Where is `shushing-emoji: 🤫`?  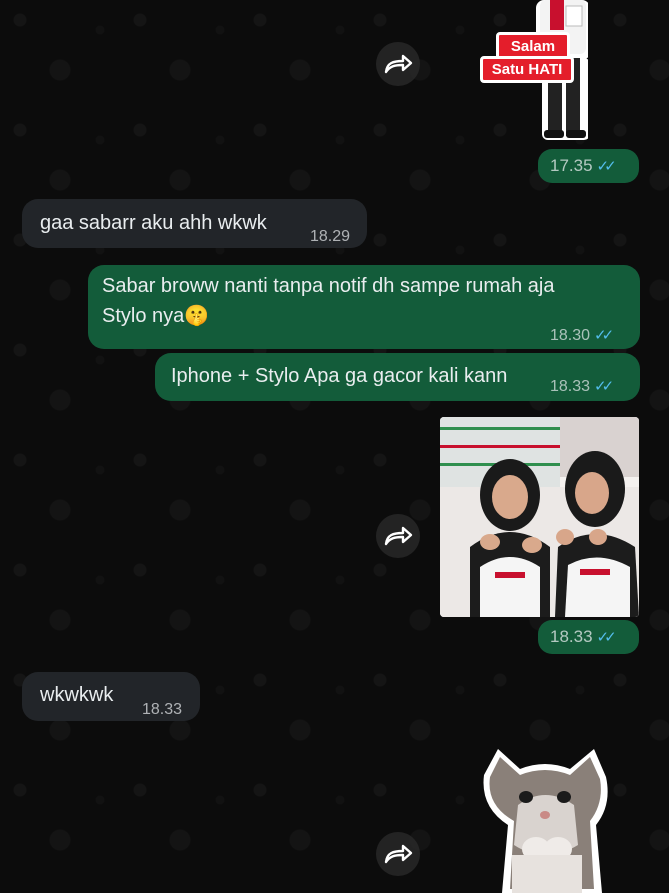
shushing-emoji: 🤫 is located at coordinates (197, 316).